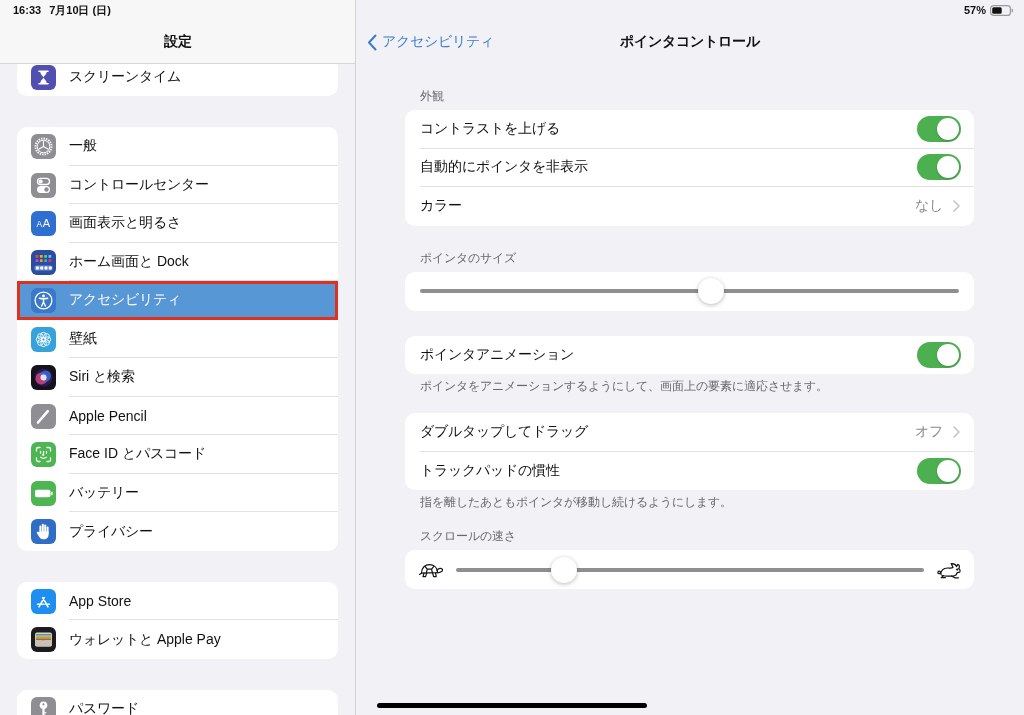  I want to click on section-footer: ポインタをアニメーションするようにして、画面上の要素に適応させます。, so click(689, 386).